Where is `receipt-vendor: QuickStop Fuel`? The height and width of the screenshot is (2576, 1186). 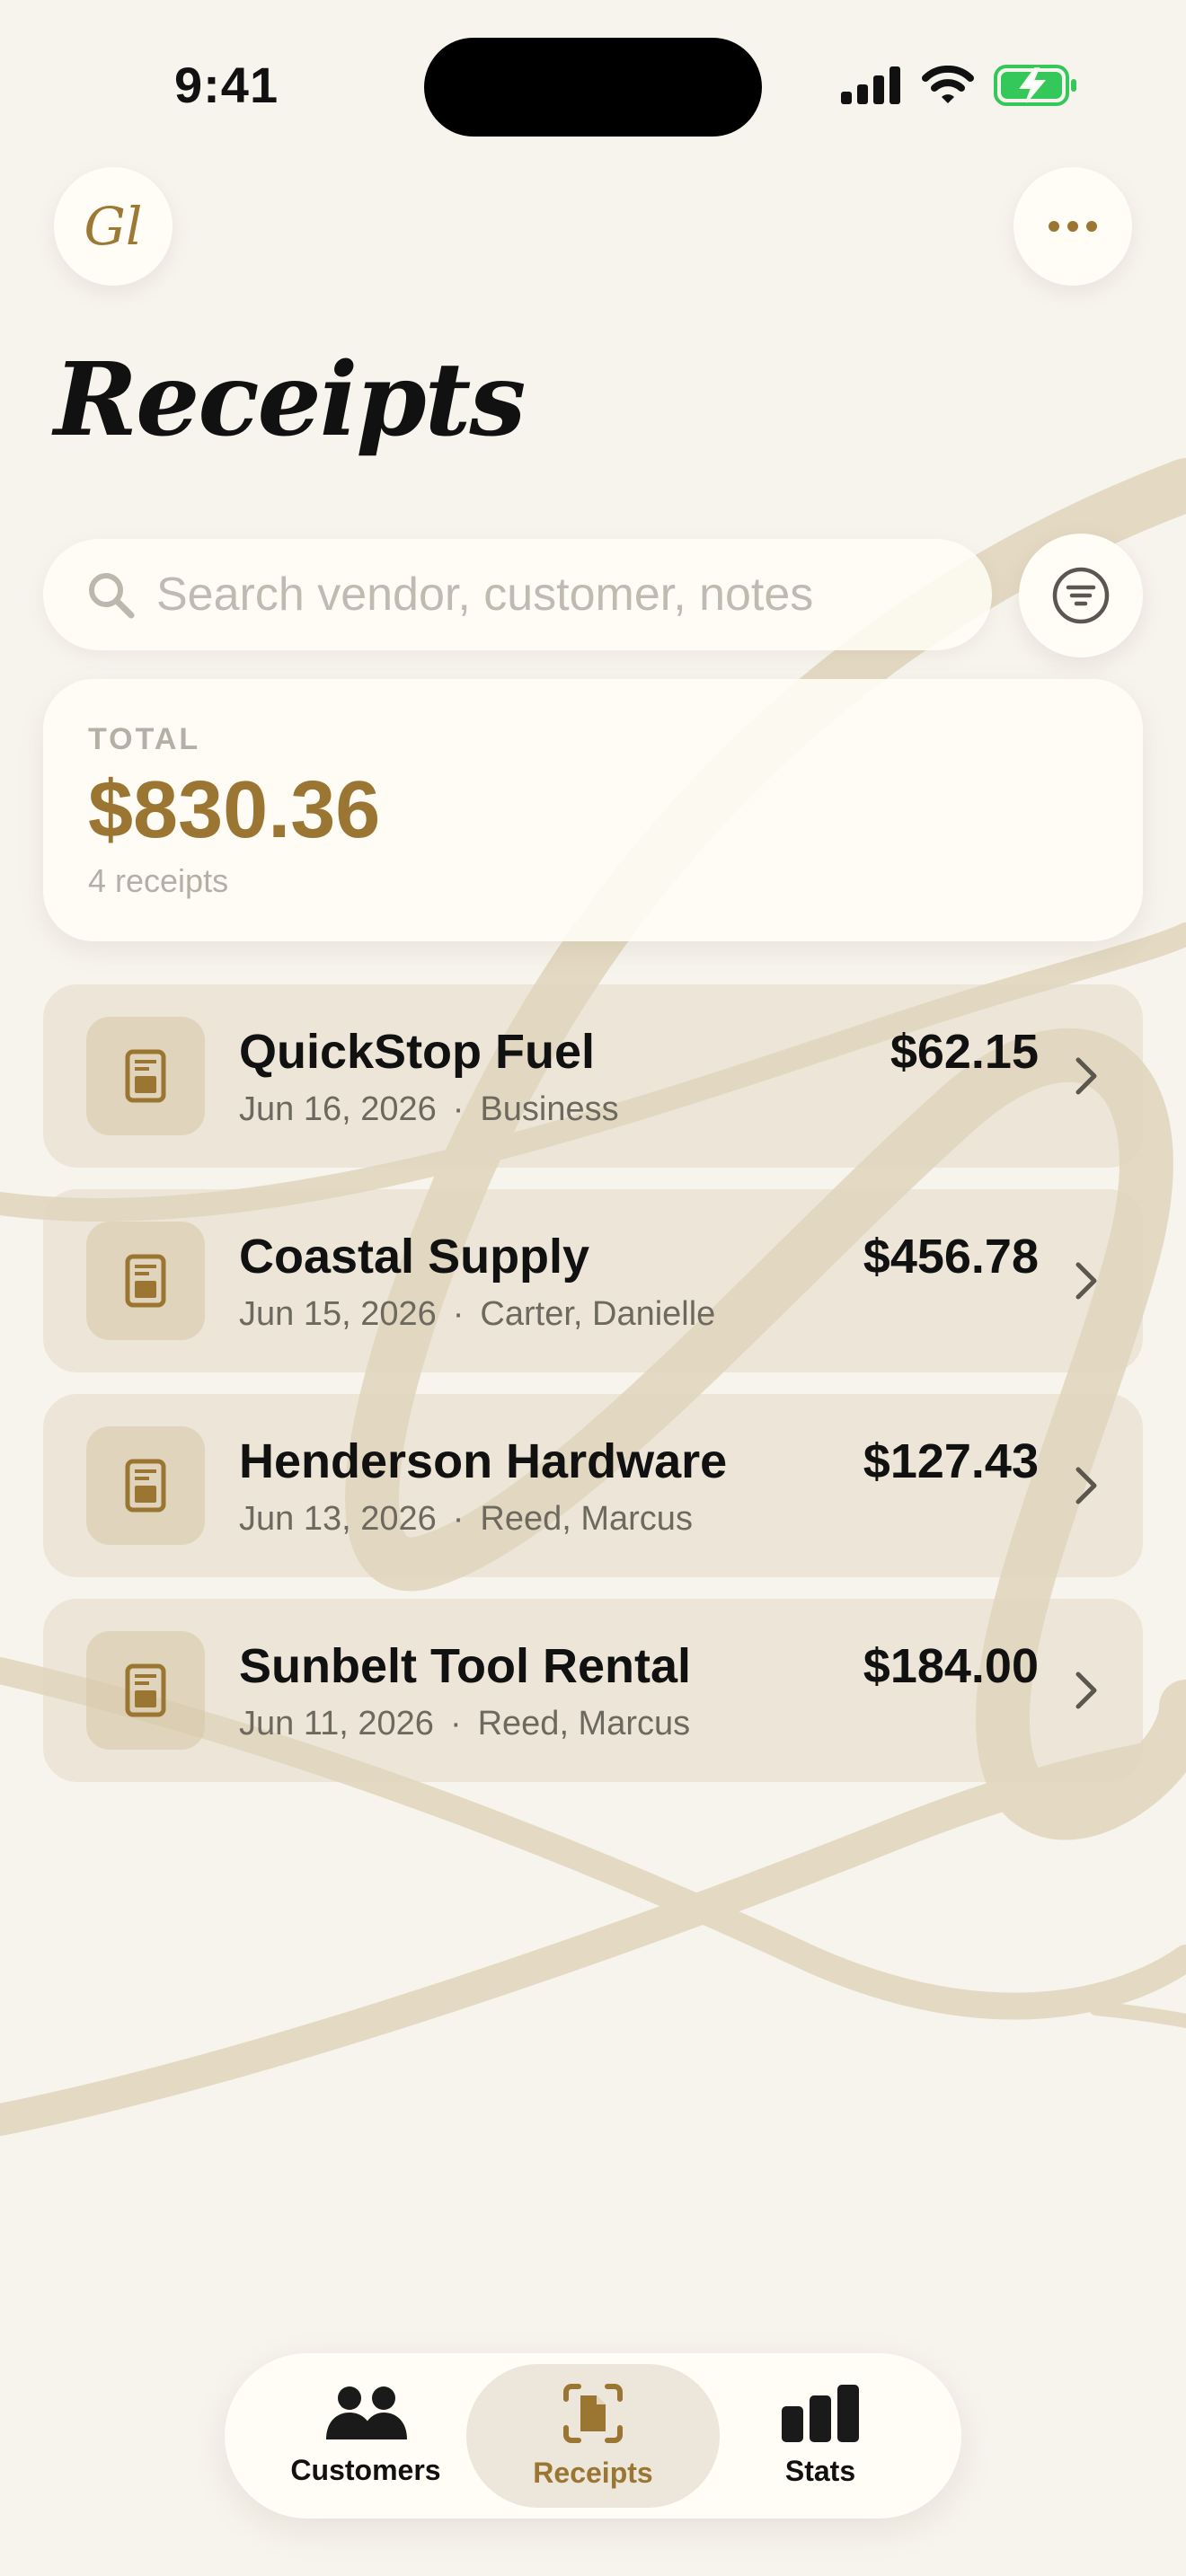
receipt-vendor: QuickStop Fuel is located at coordinates (417, 1052).